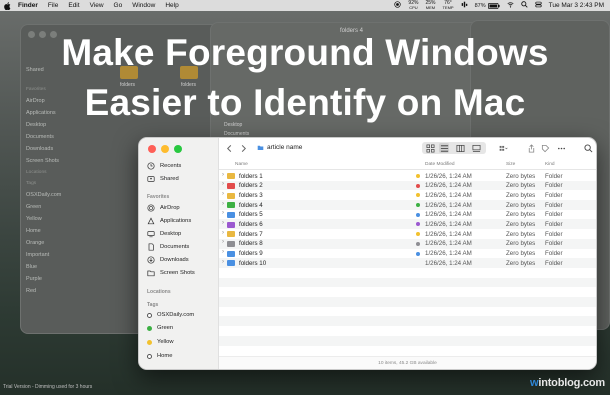 This screenshot has height=395, width=610. Describe the element at coordinates (413, 5) in the screenshot. I see `cpu-stat: 92% CPU` at that location.